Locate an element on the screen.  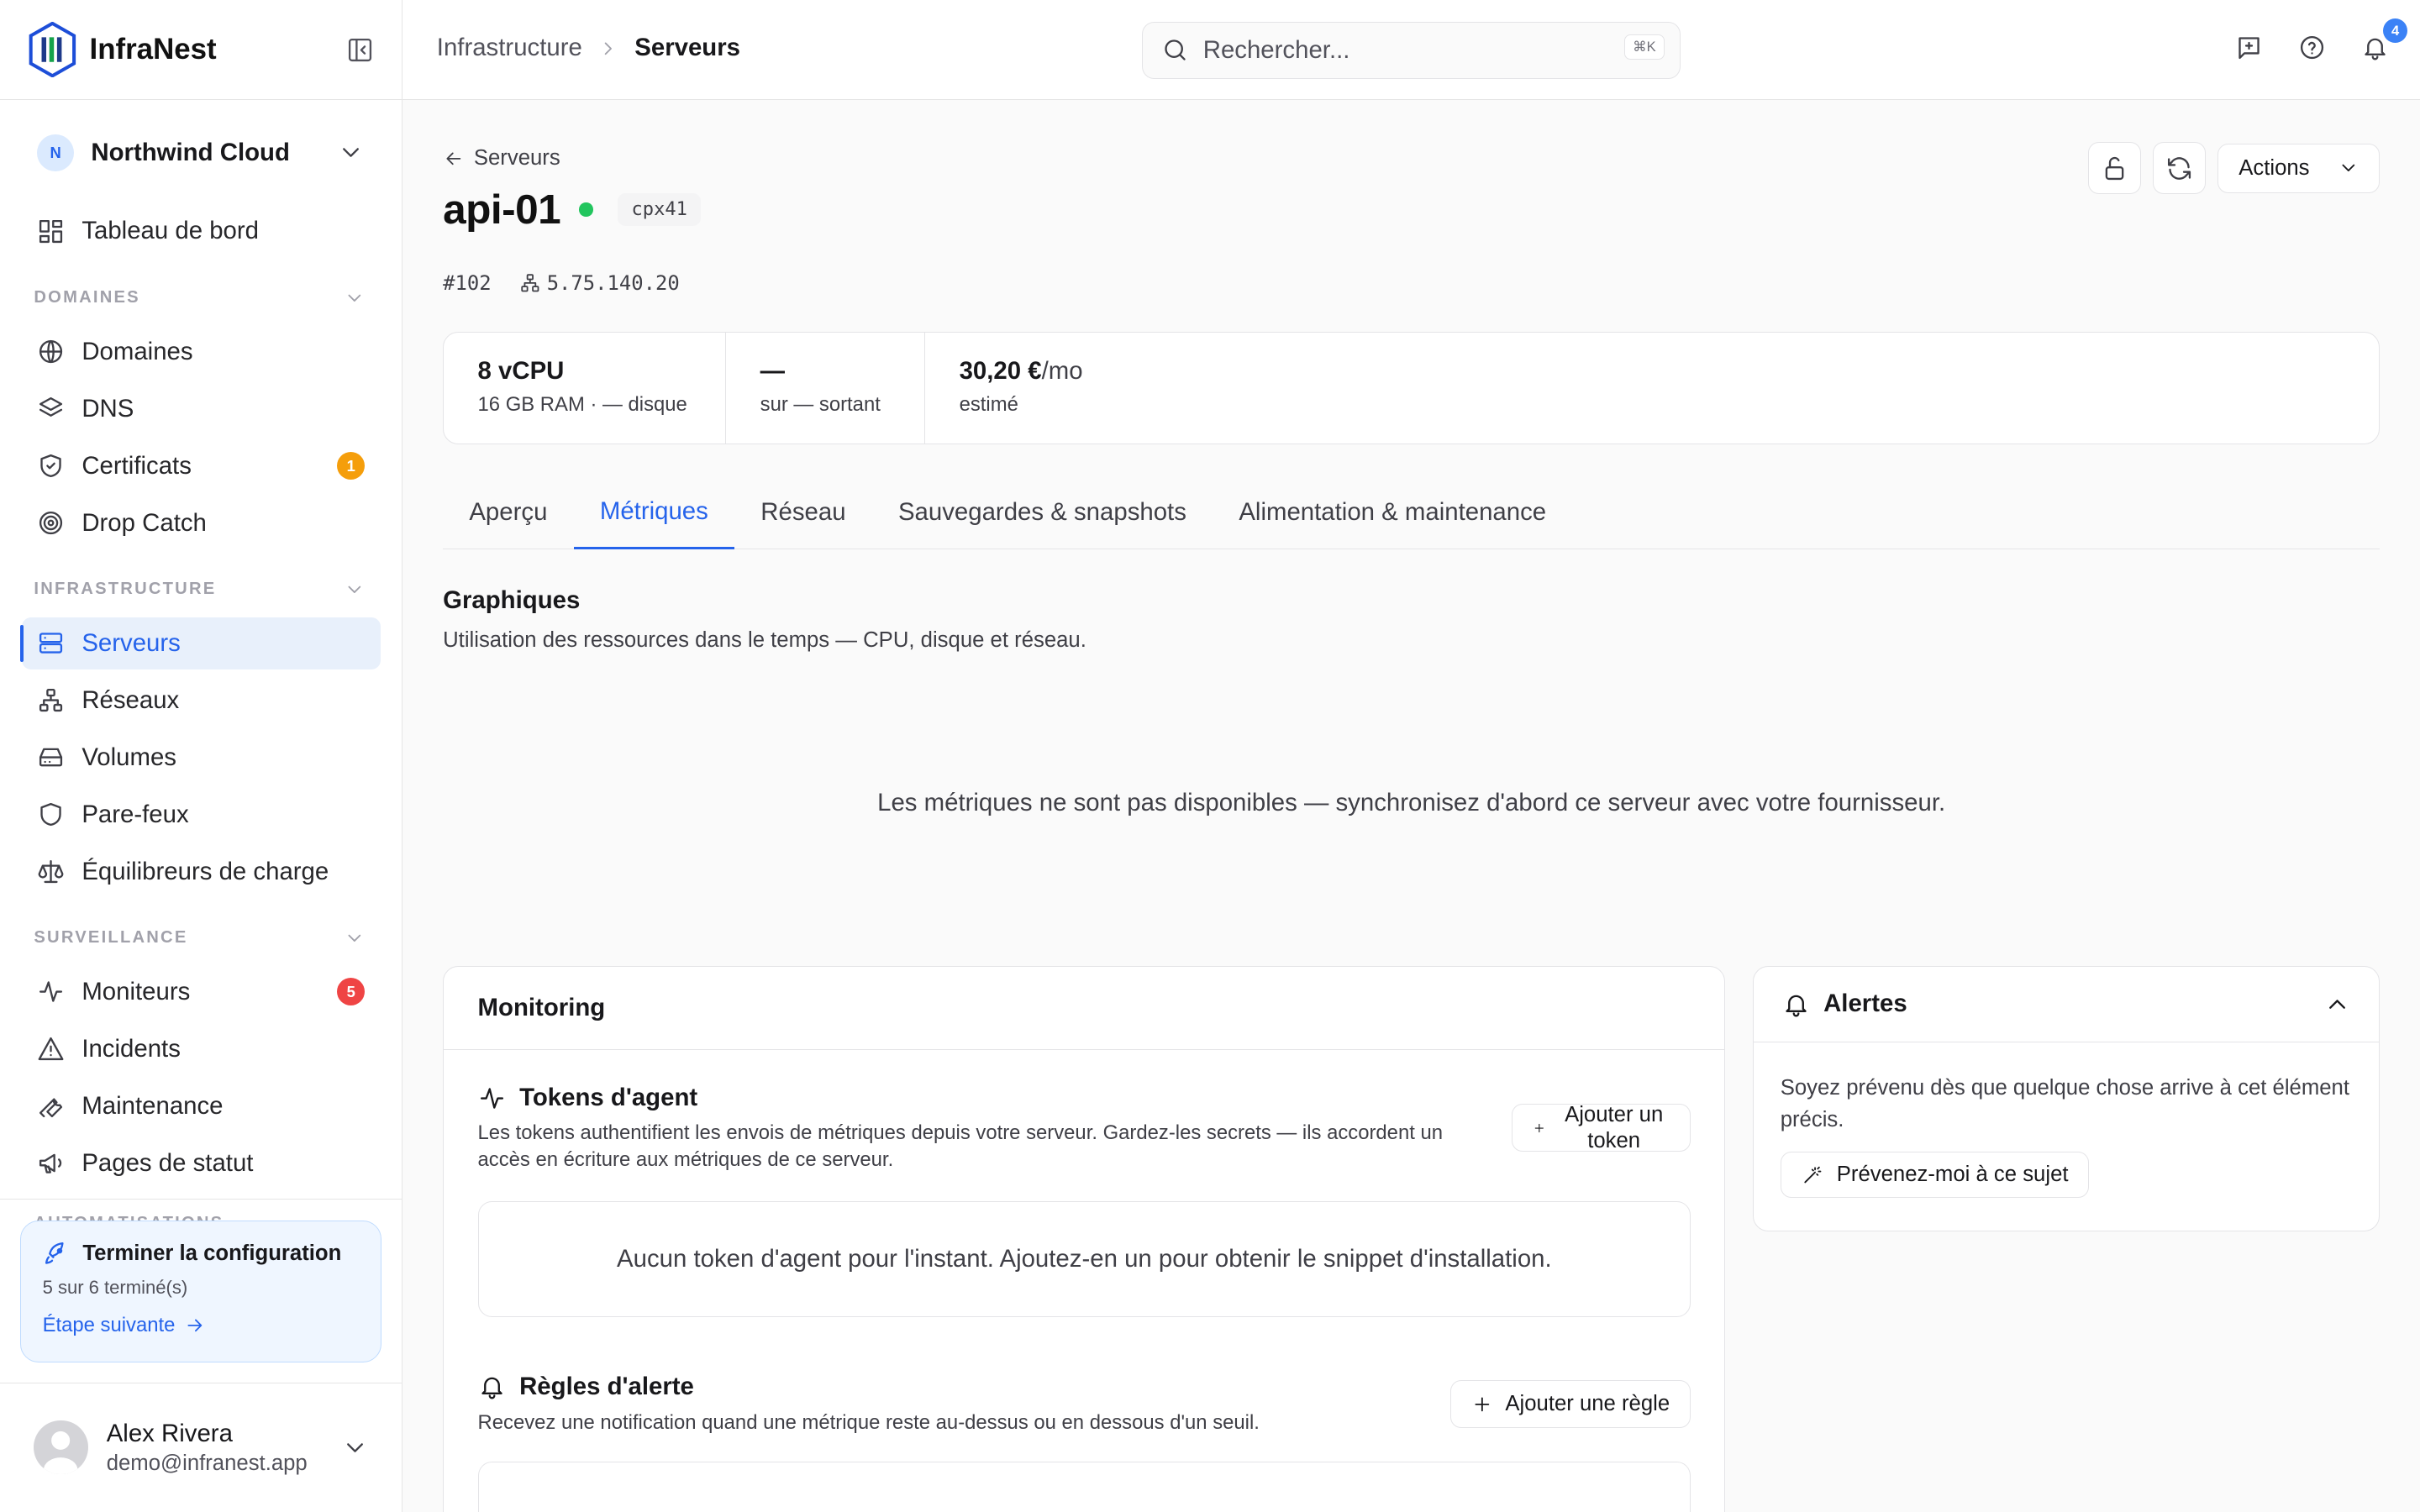
breadcrumb-infrastructure: Infrastructure is located at coordinates (510, 48).